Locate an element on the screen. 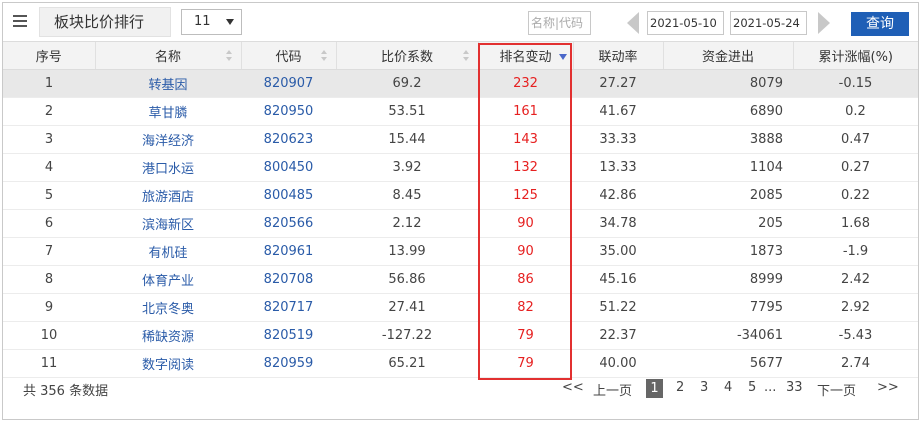 This screenshot has height=422, width=921. cell-code-text: 820959 is located at coordinates (289, 363).